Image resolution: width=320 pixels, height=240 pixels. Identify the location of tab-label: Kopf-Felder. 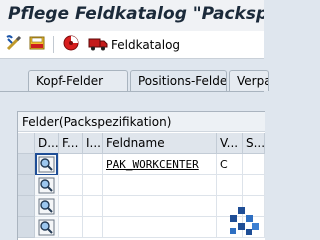
(70, 81).